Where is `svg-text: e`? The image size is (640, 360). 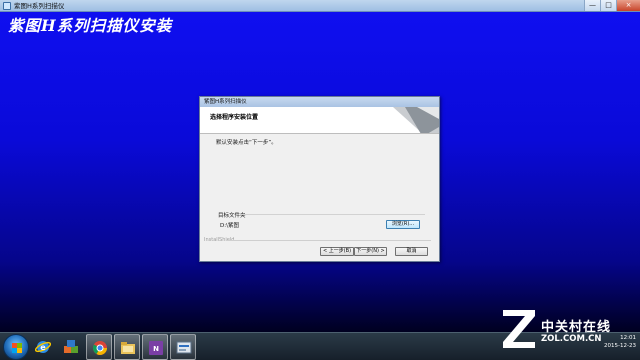
svg-text: e is located at coordinates (43, 347).